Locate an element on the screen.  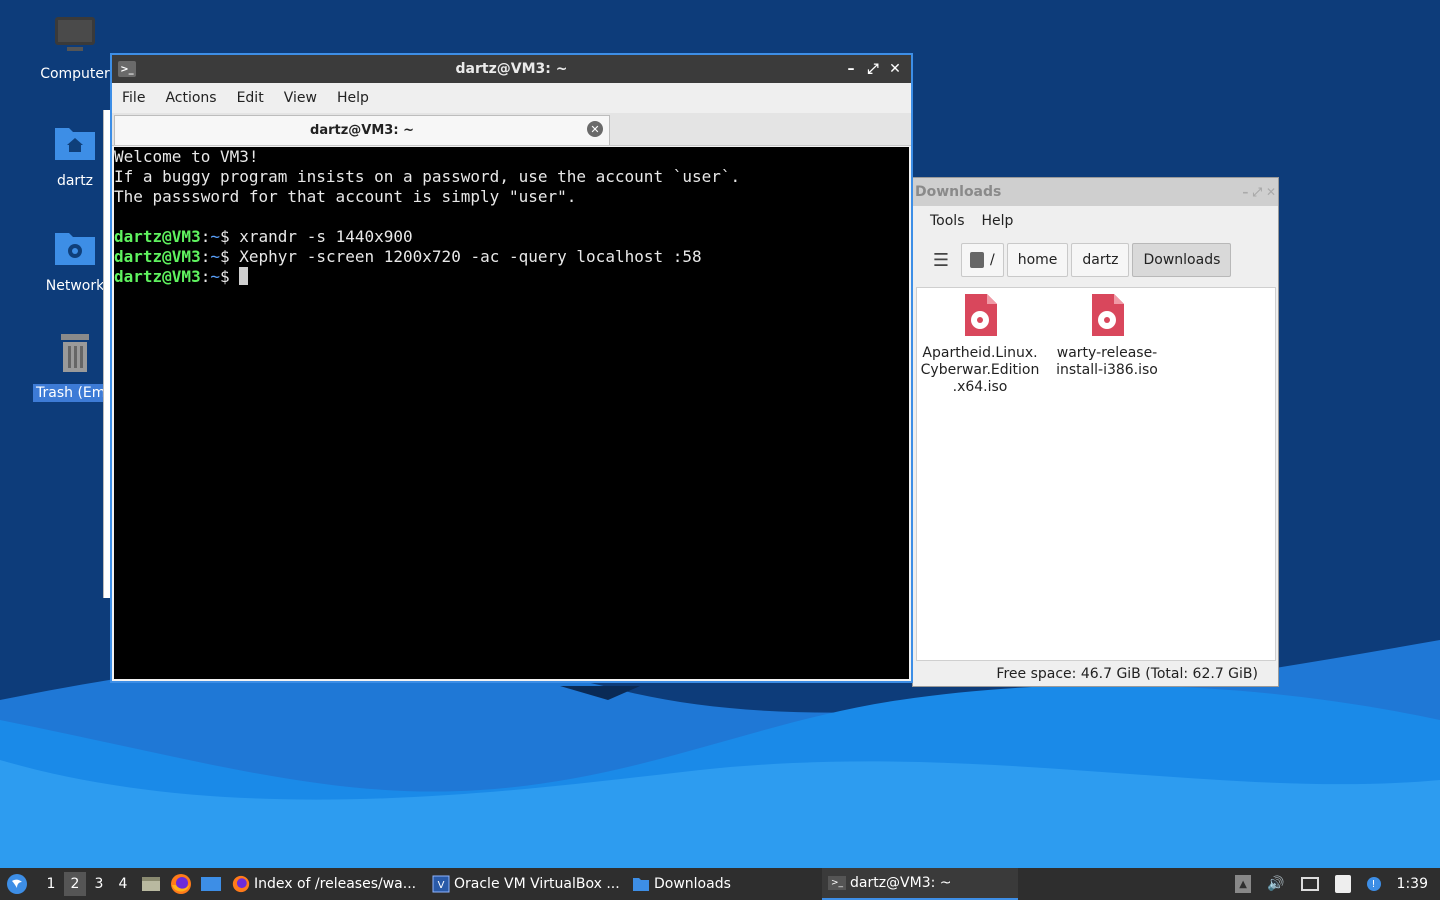
tab-label: dartz@VM3: ~ is located at coordinates (362, 130).